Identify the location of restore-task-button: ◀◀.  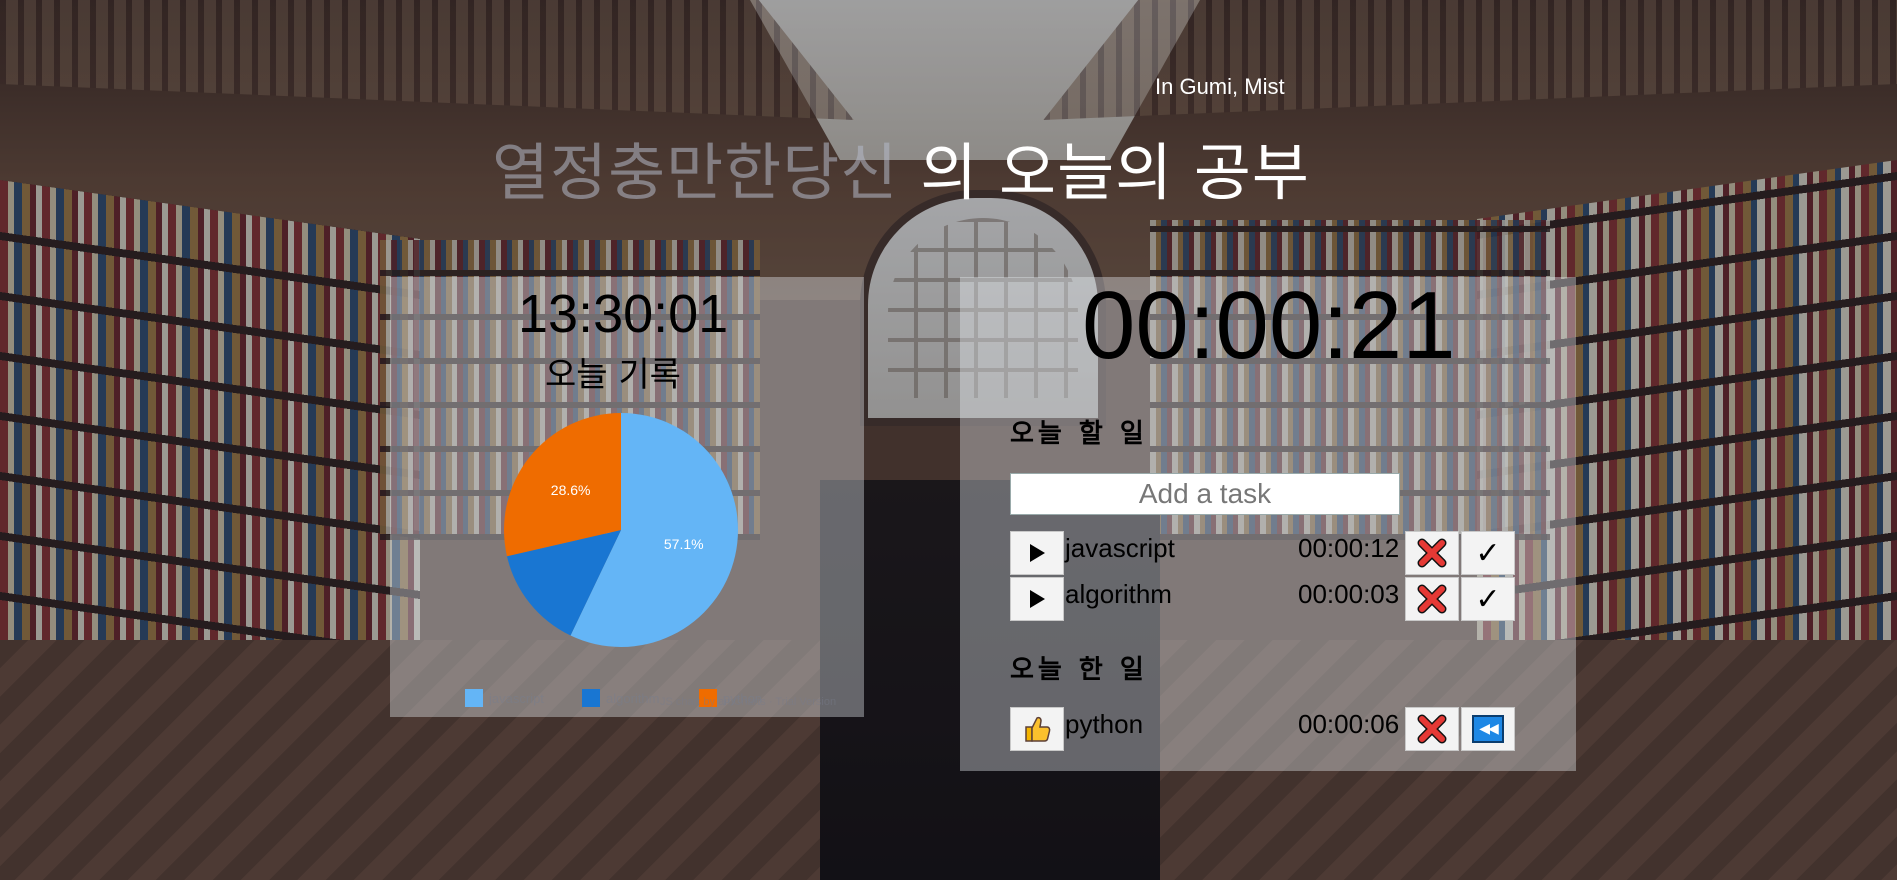
(1488, 729).